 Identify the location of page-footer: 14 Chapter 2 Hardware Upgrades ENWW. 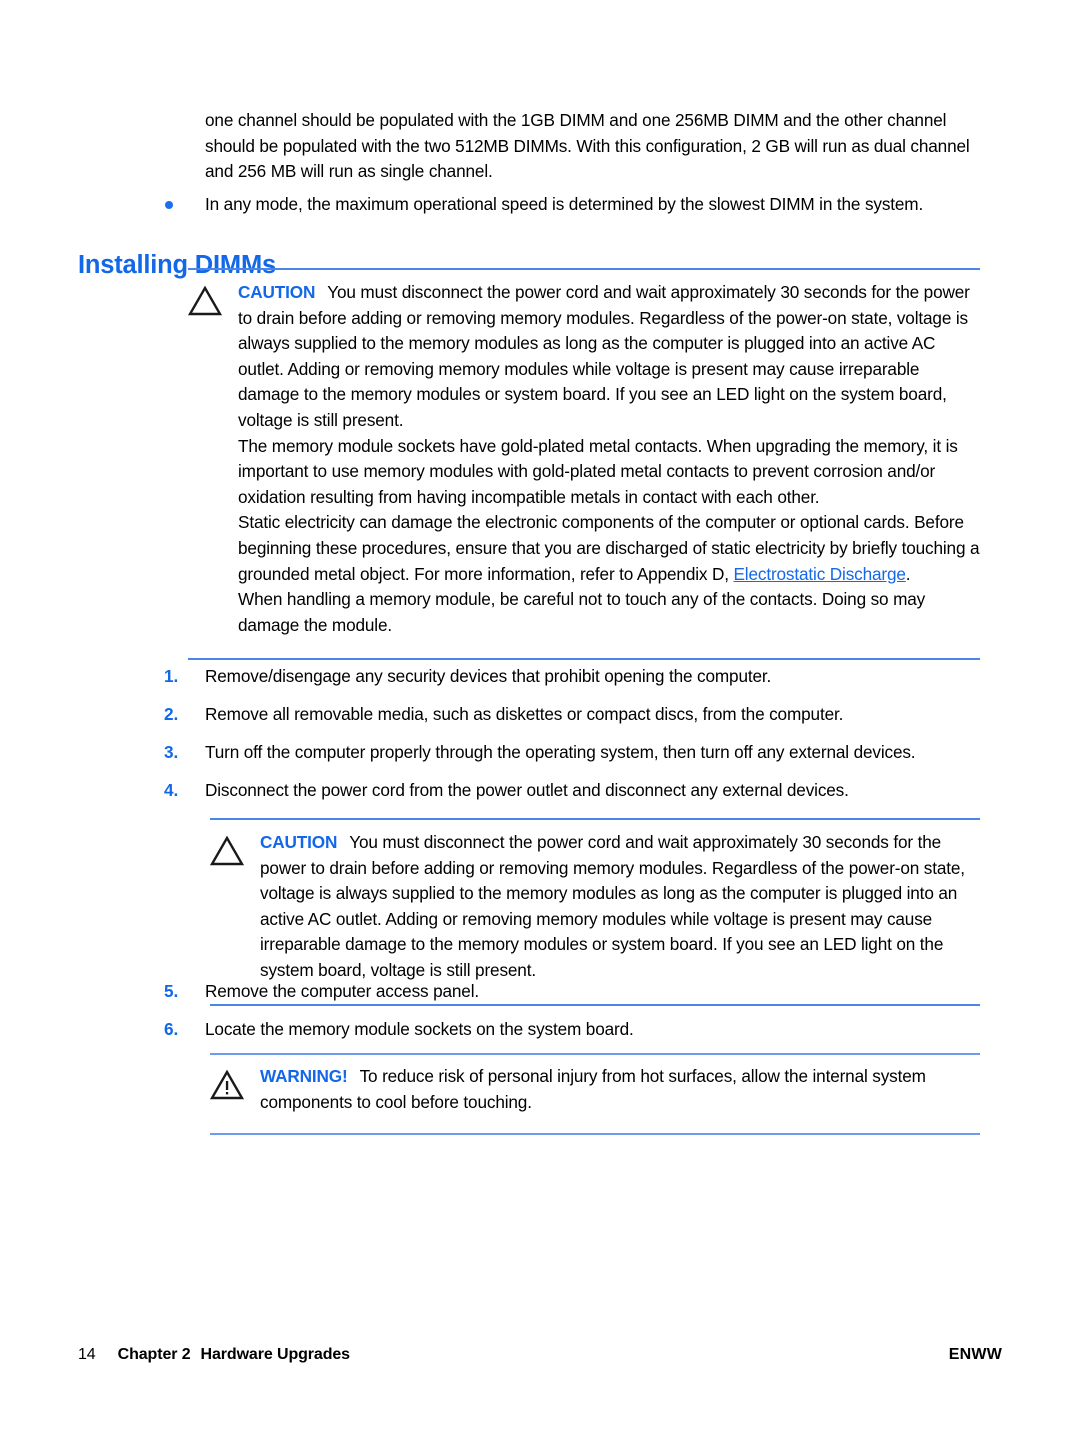
(540, 1355).